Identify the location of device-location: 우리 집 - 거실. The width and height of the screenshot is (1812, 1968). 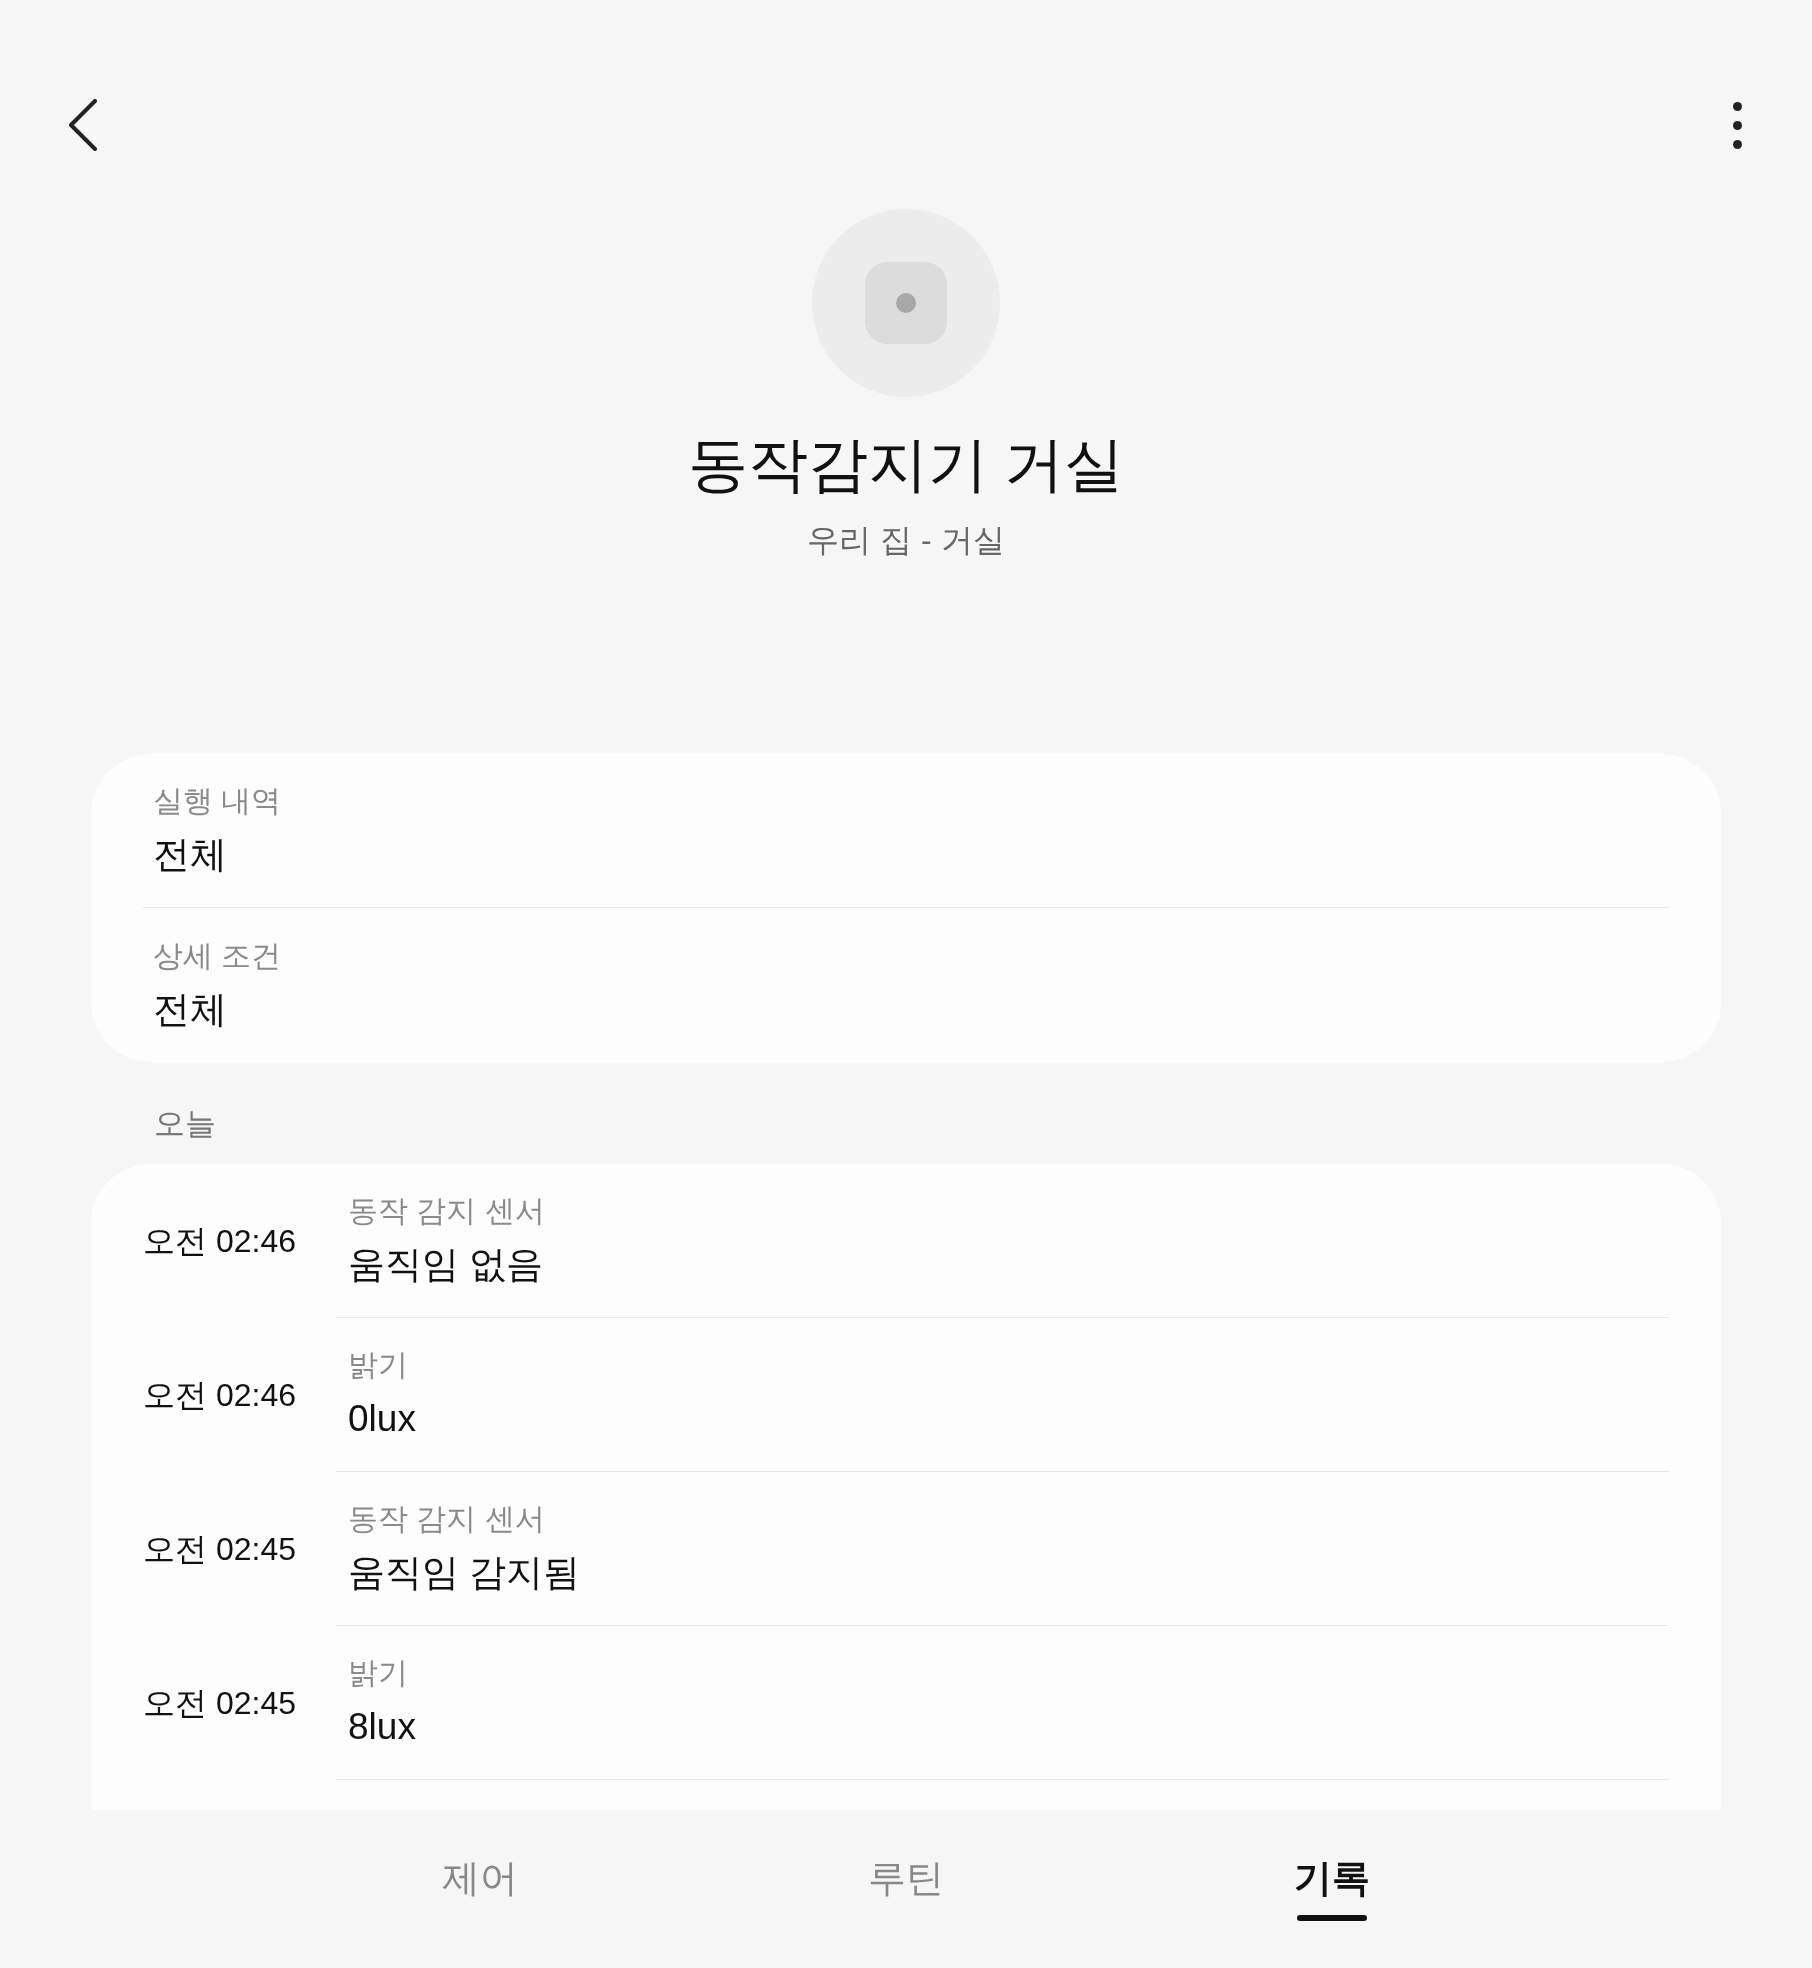
(906, 540).